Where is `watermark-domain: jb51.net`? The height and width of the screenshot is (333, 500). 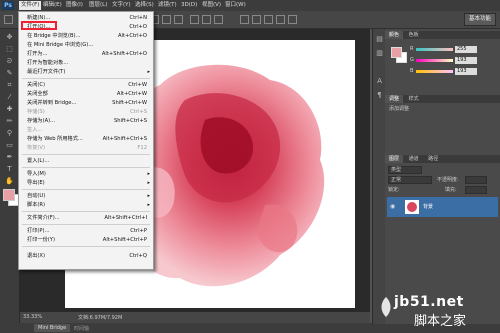 watermark-domain: jb51.net is located at coordinates (429, 302).